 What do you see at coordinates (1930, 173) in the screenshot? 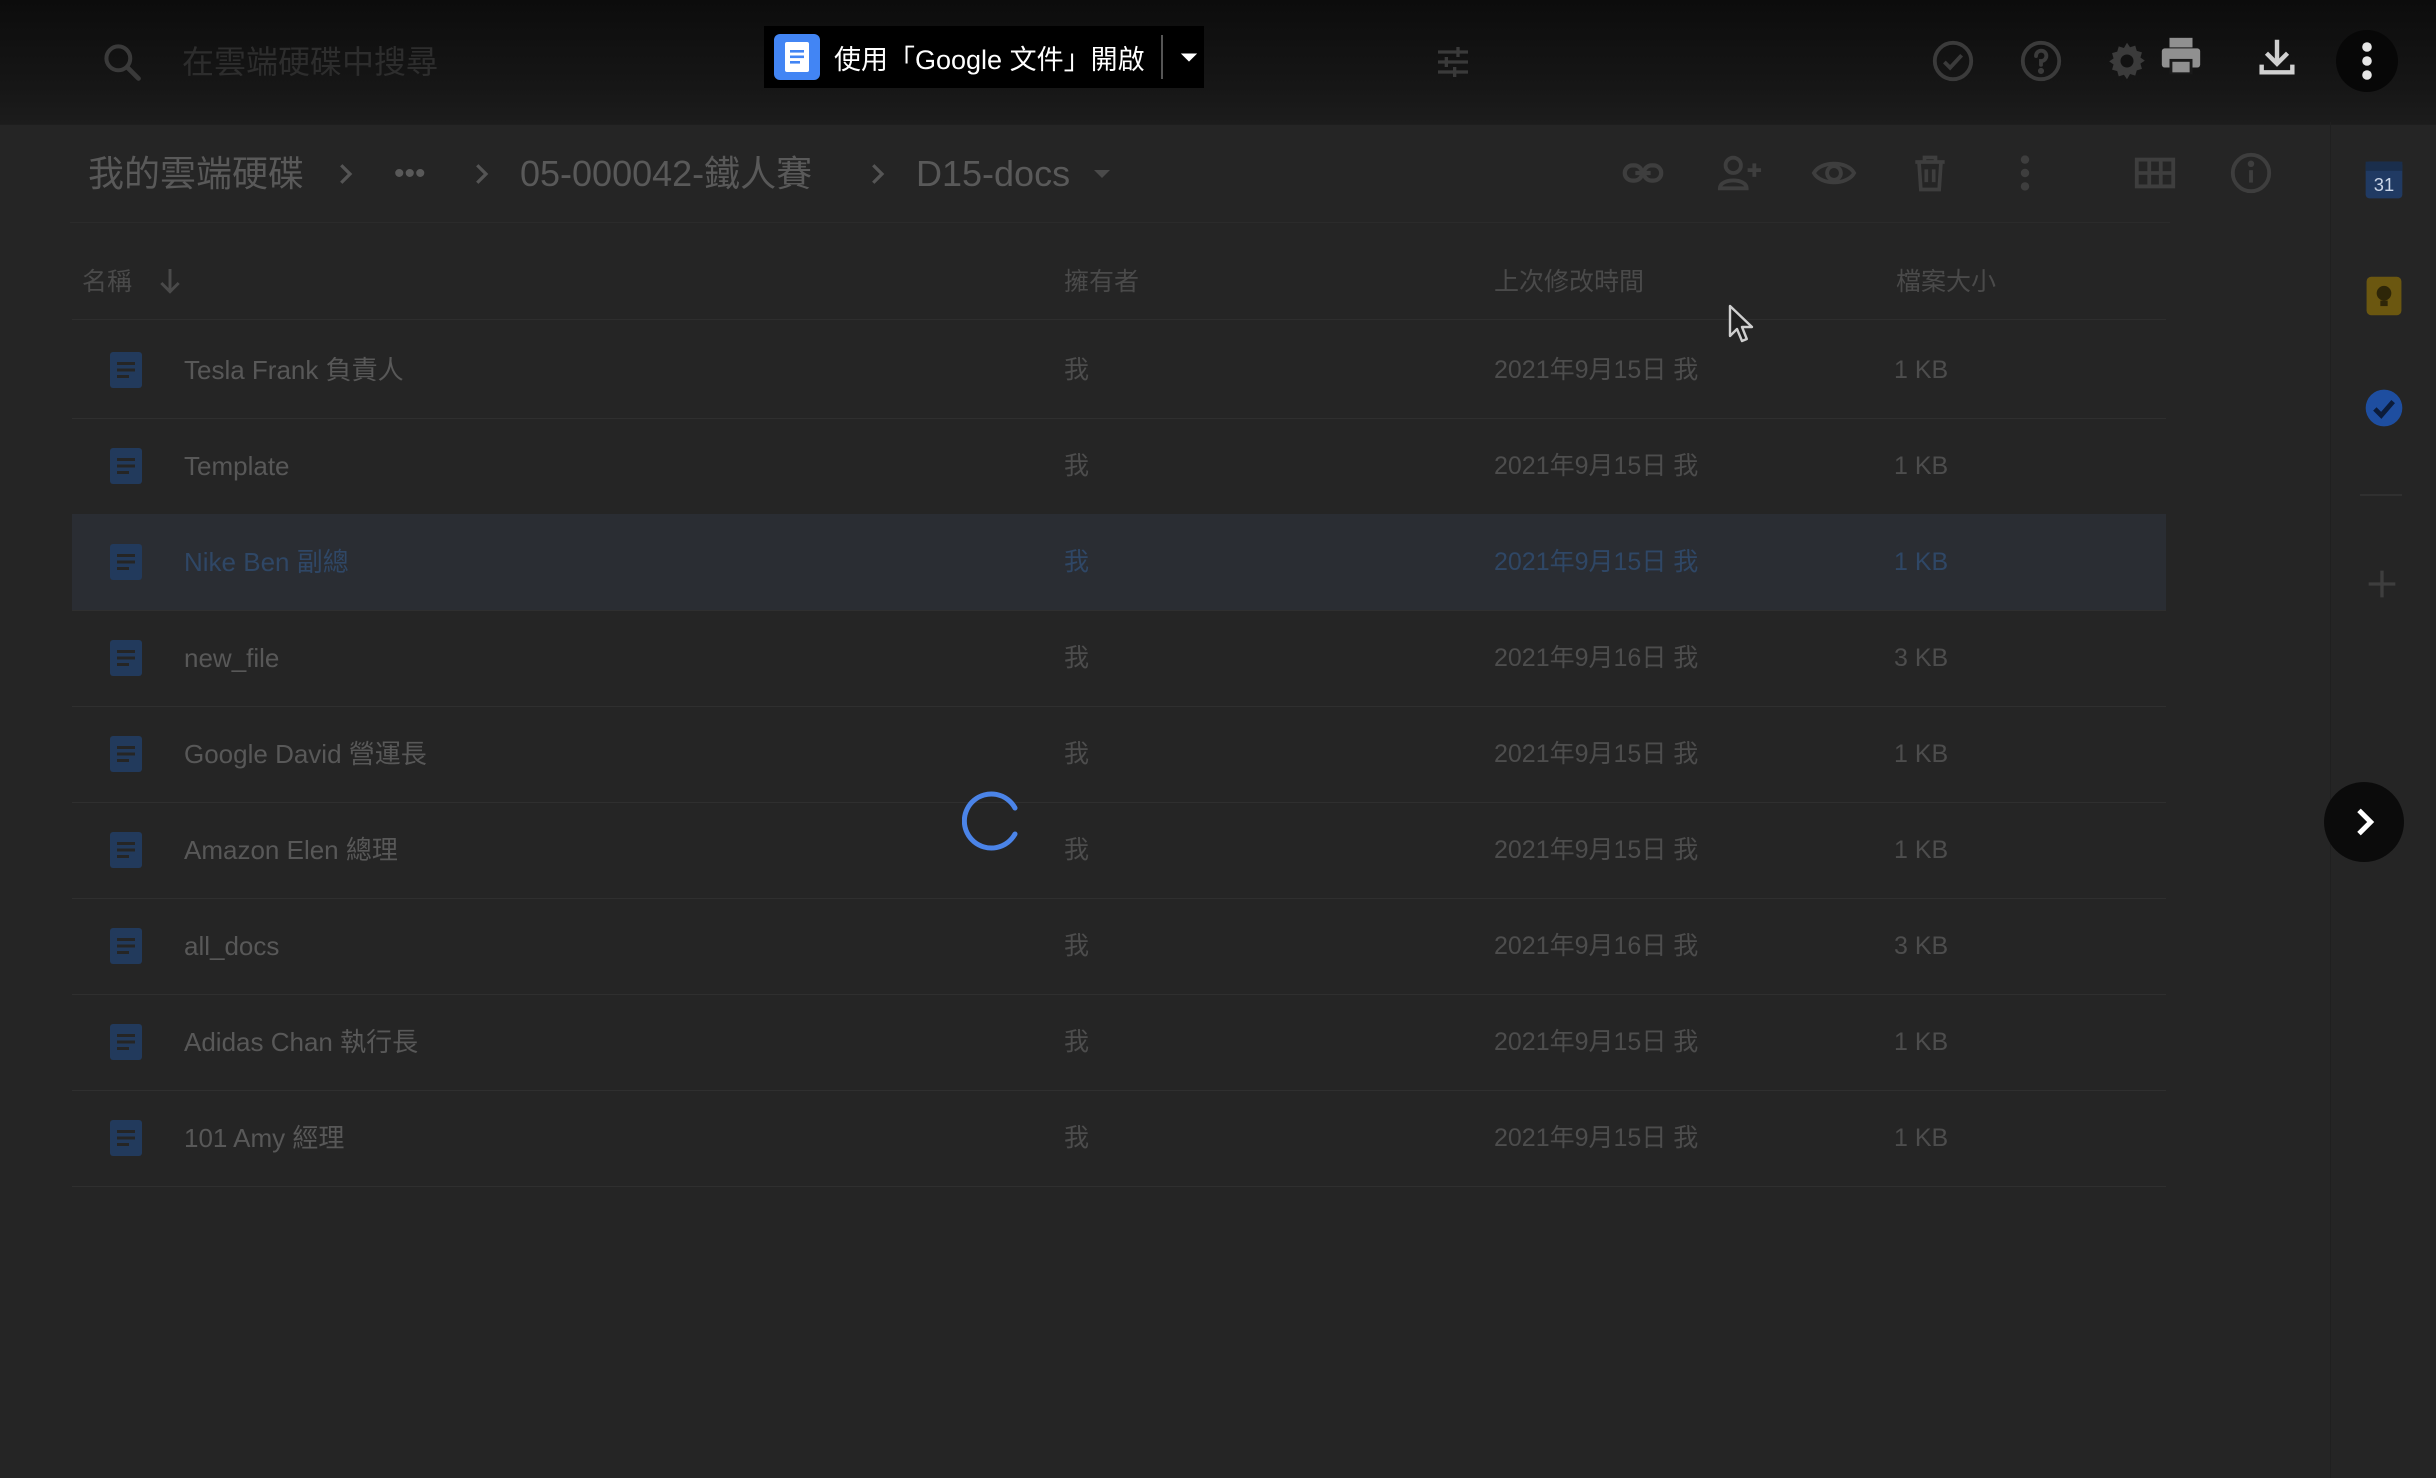
I see `trash-icon` at bounding box center [1930, 173].